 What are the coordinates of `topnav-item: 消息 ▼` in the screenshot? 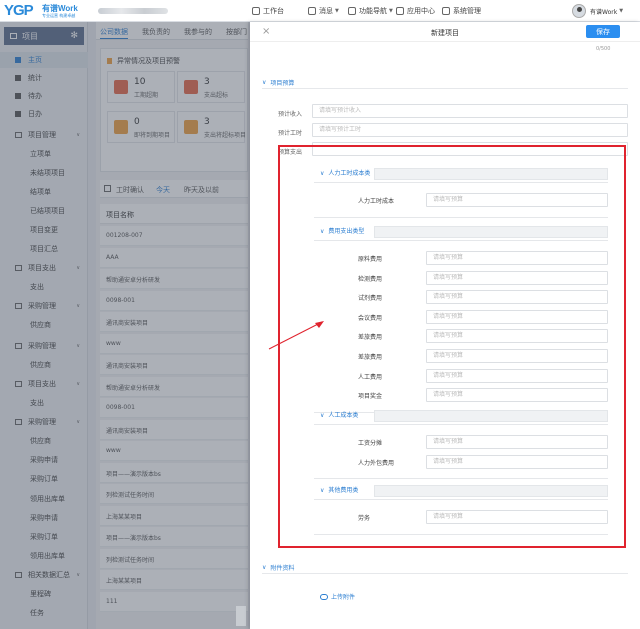 It's located at (323, 11).